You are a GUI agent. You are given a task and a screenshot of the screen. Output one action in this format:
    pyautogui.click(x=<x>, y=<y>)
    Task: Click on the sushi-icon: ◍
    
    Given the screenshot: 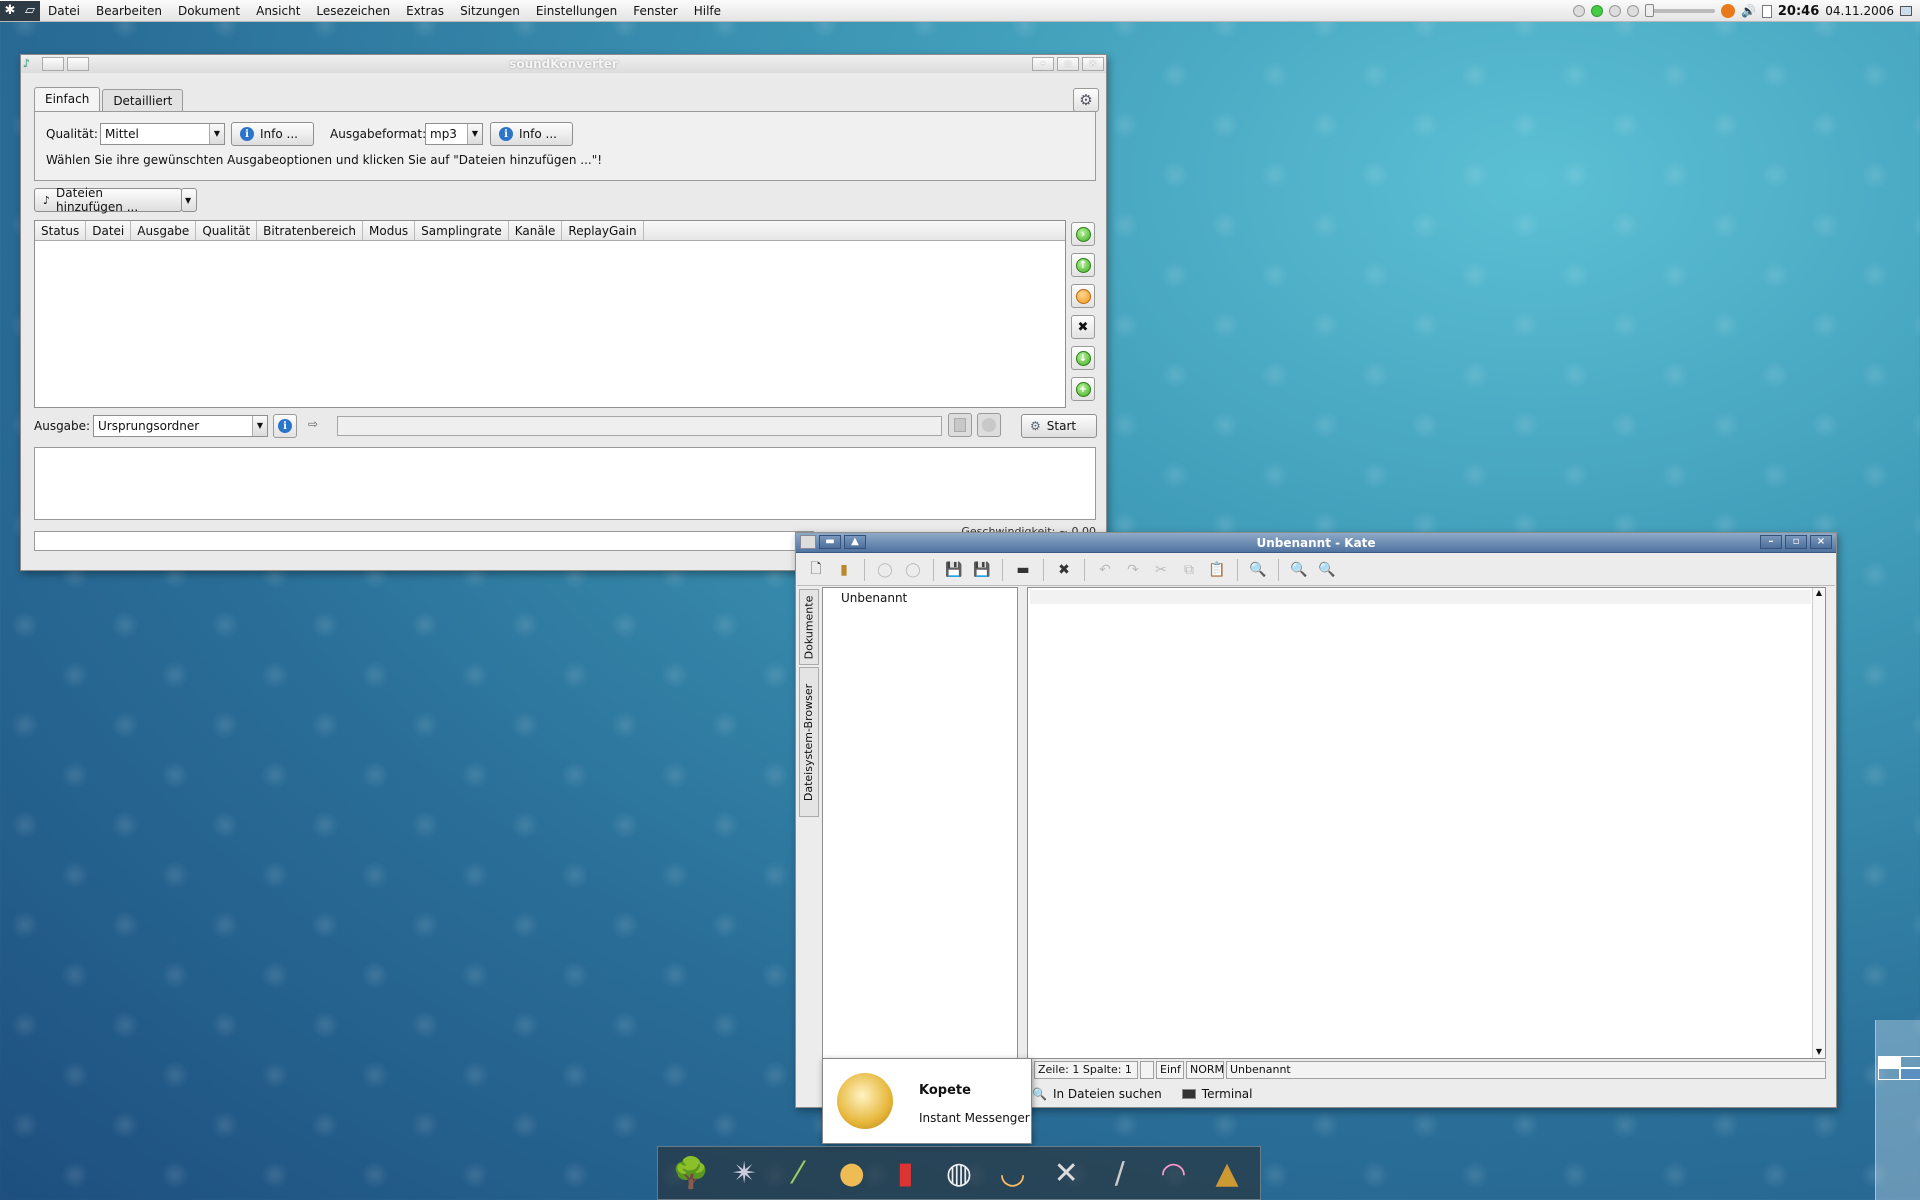 What is the action you would take?
    pyautogui.click(x=959, y=1173)
    